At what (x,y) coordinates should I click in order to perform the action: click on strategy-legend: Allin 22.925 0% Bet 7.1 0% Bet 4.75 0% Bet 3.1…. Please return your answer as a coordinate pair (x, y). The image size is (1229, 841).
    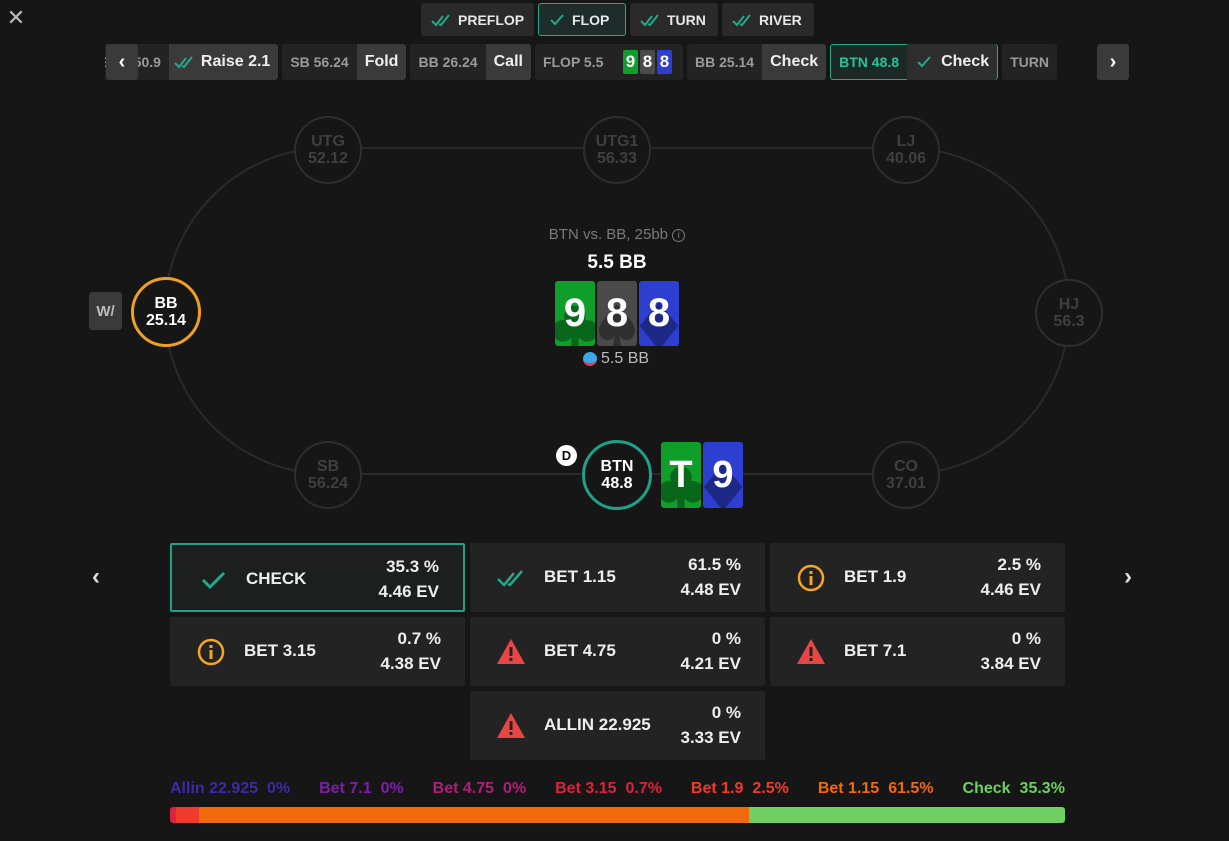
    Looking at the image, I should click on (617, 791).